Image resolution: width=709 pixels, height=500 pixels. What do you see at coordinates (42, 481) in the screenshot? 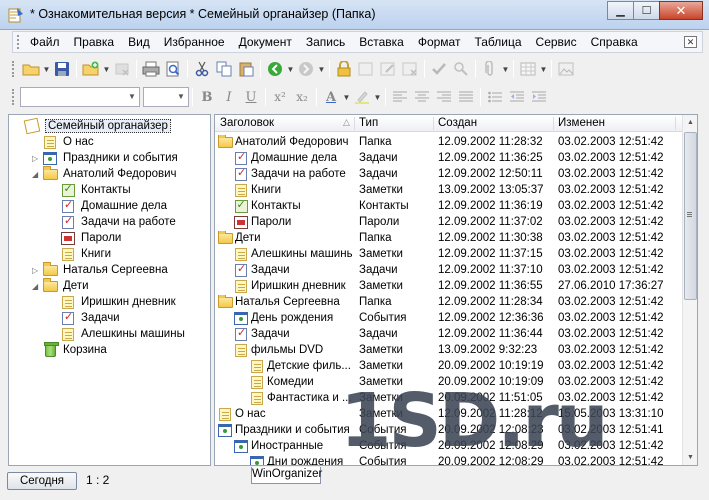
I see `today-button: Сегодня` at bounding box center [42, 481].